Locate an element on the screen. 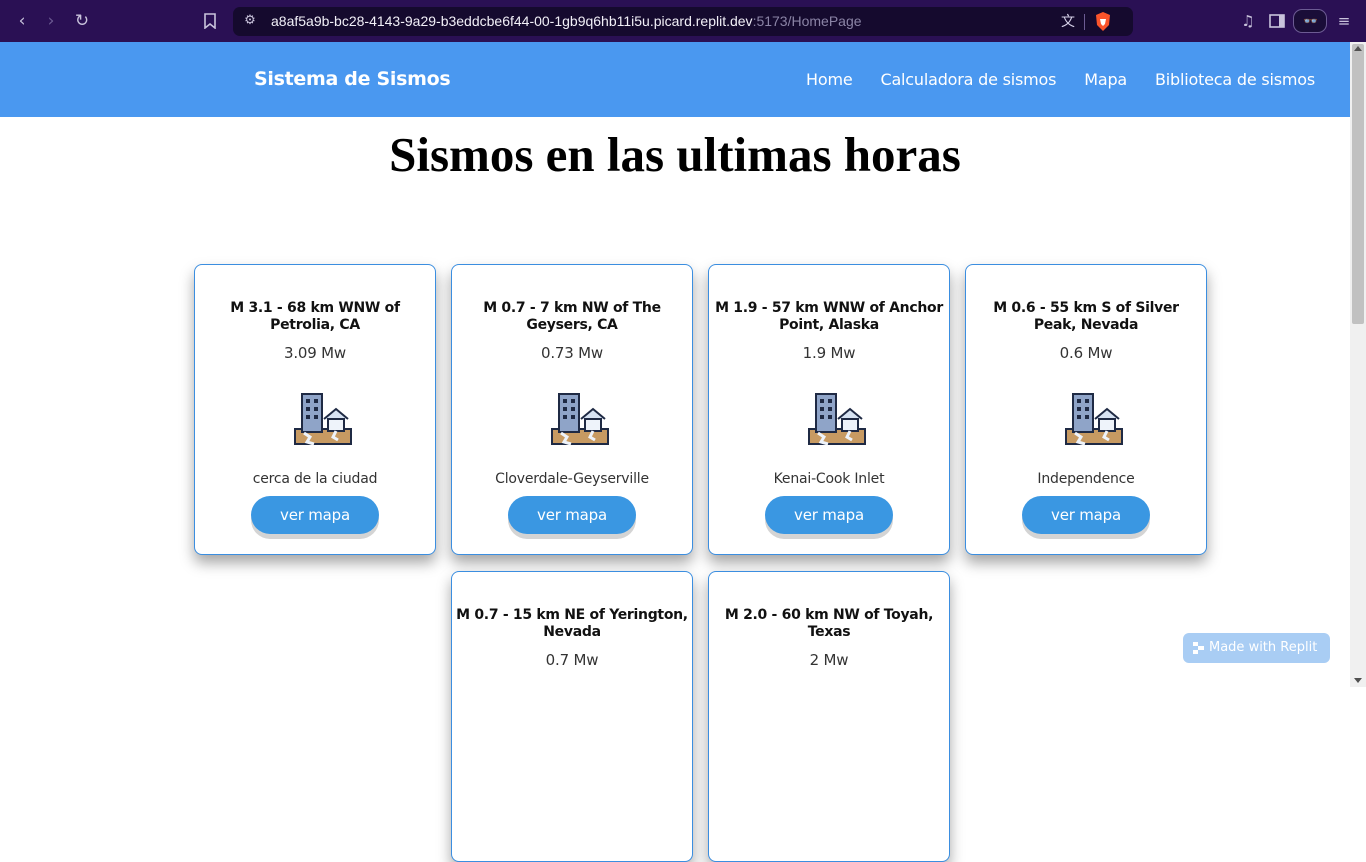 The width and height of the screenshot is (1366, 862). quake-magnitude: 2 Mw is located at coordinates (829, 660).